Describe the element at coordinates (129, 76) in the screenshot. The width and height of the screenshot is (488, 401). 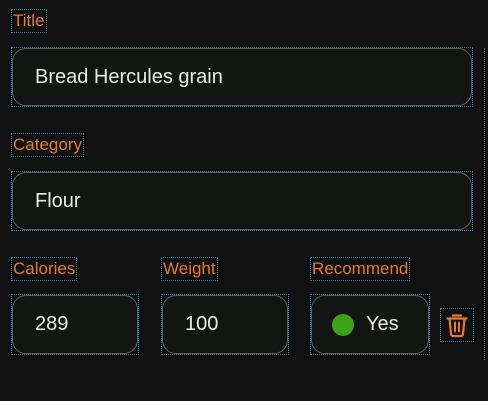
I see `title-value: Bread Hercules grain` at that location.